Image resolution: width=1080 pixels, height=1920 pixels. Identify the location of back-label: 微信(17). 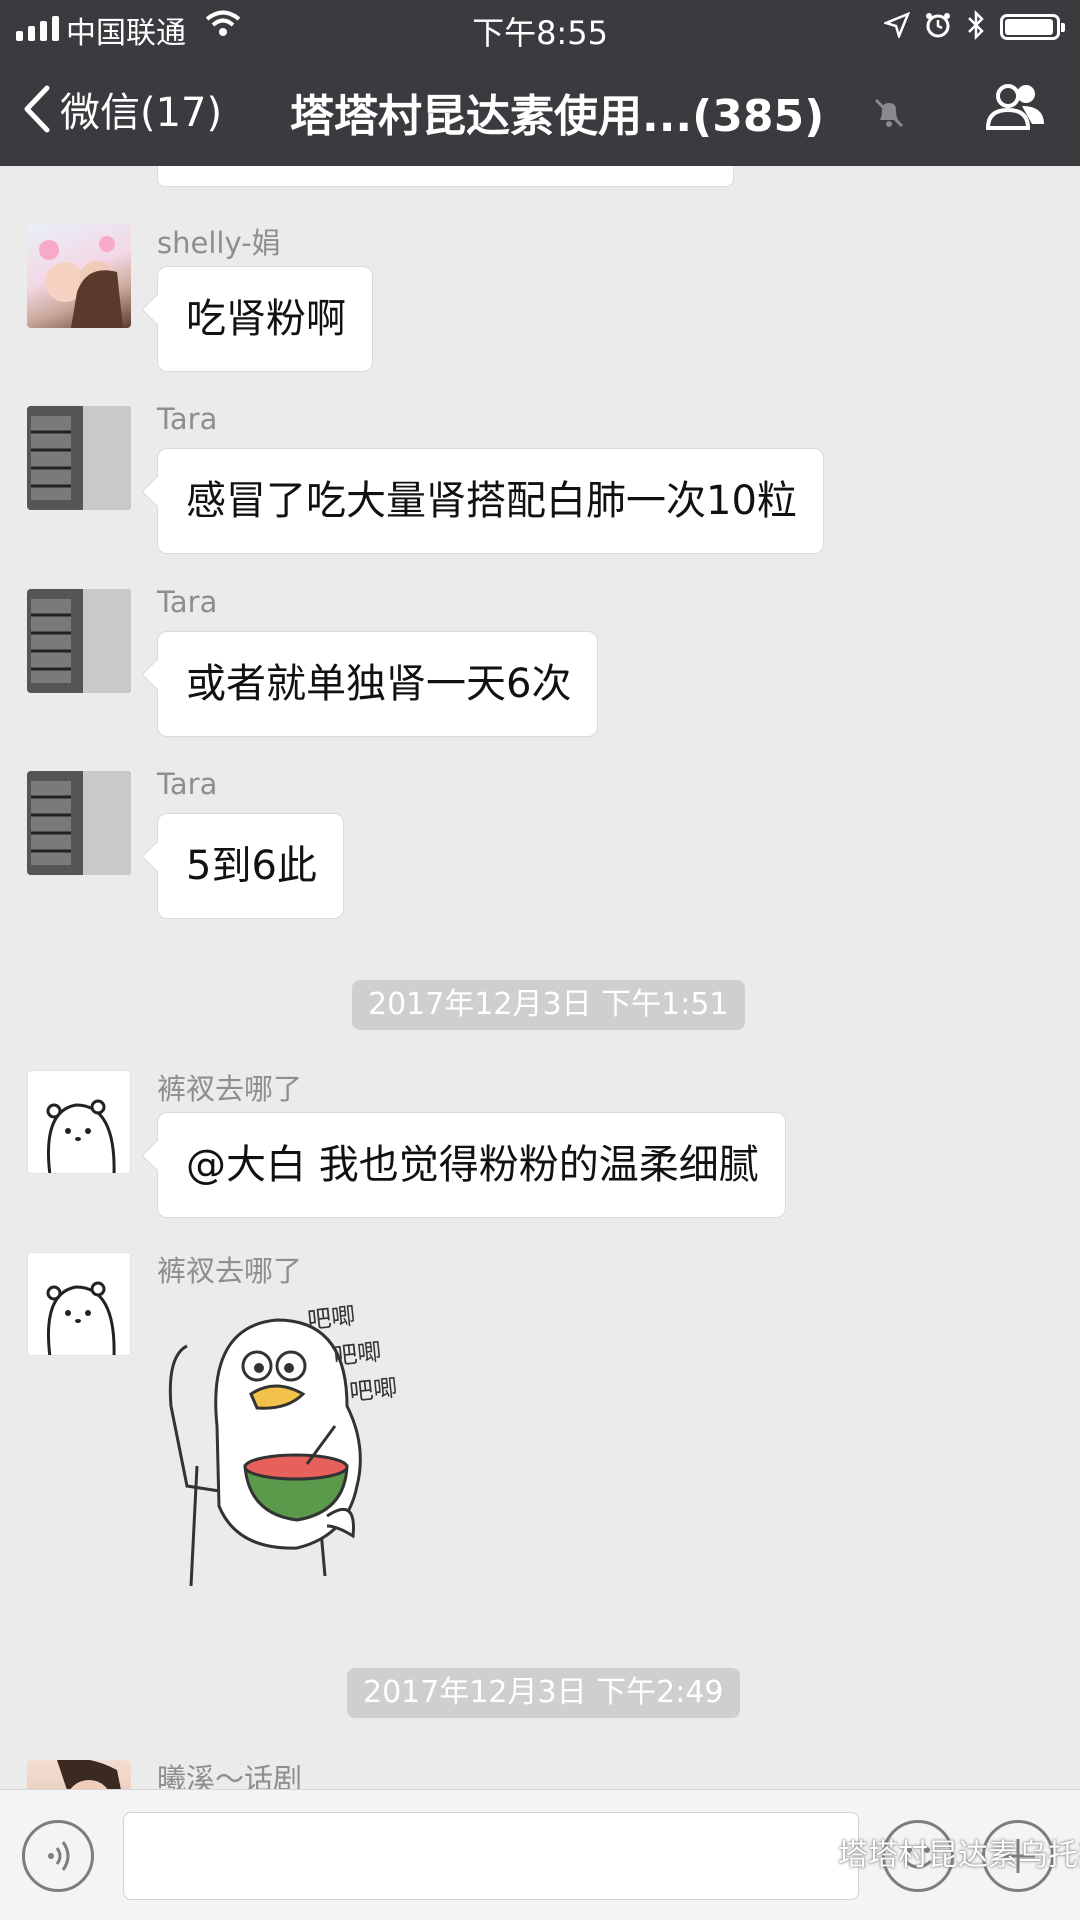
(141, 113).